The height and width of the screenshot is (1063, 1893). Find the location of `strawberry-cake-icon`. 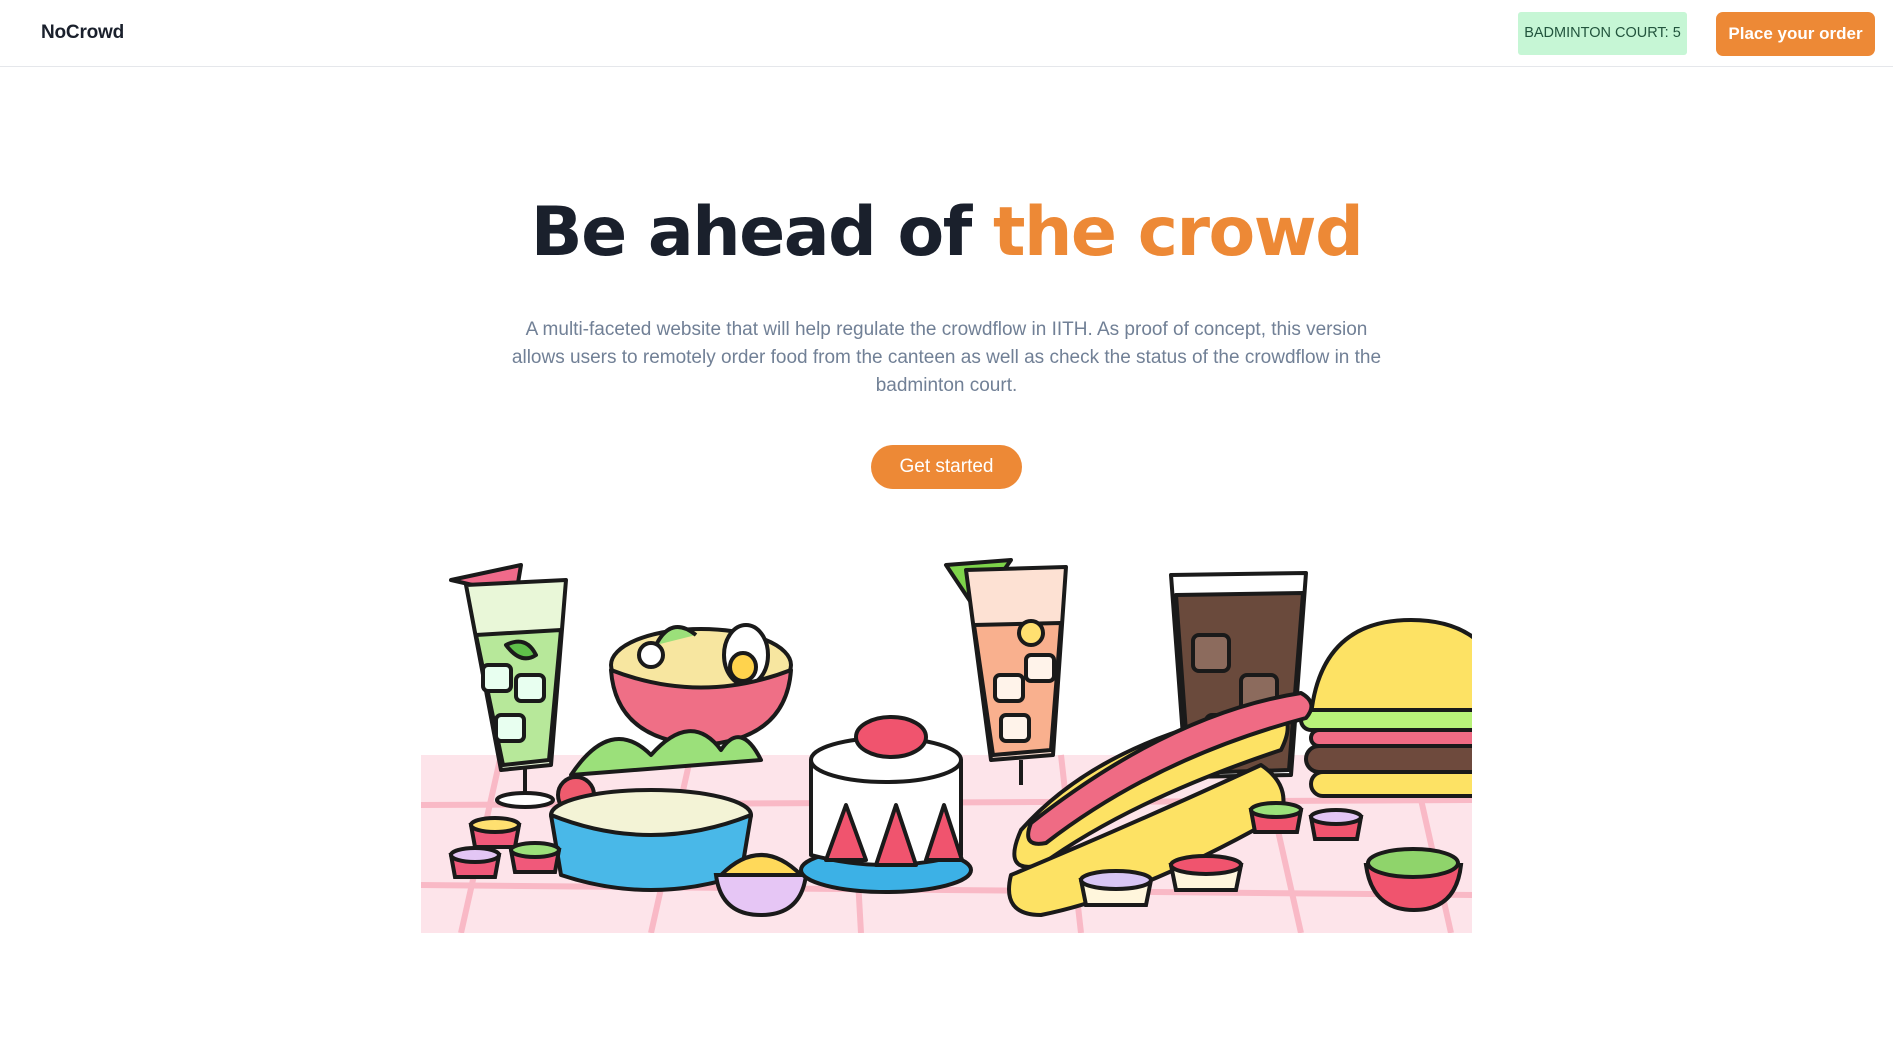

strawberry-cake-icon is located at coordinates (886, 804).